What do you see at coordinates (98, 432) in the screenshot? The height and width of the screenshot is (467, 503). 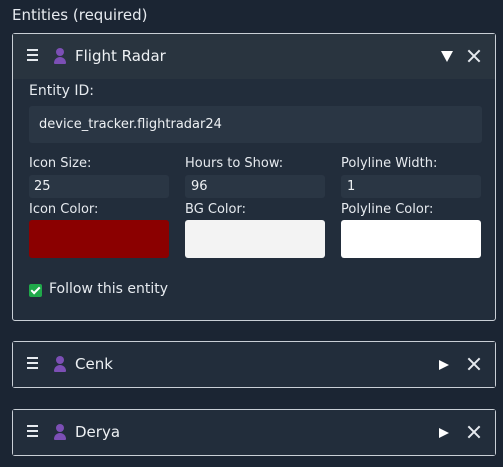 I see `entity-name: Derya` at bounding box center [98, 432].